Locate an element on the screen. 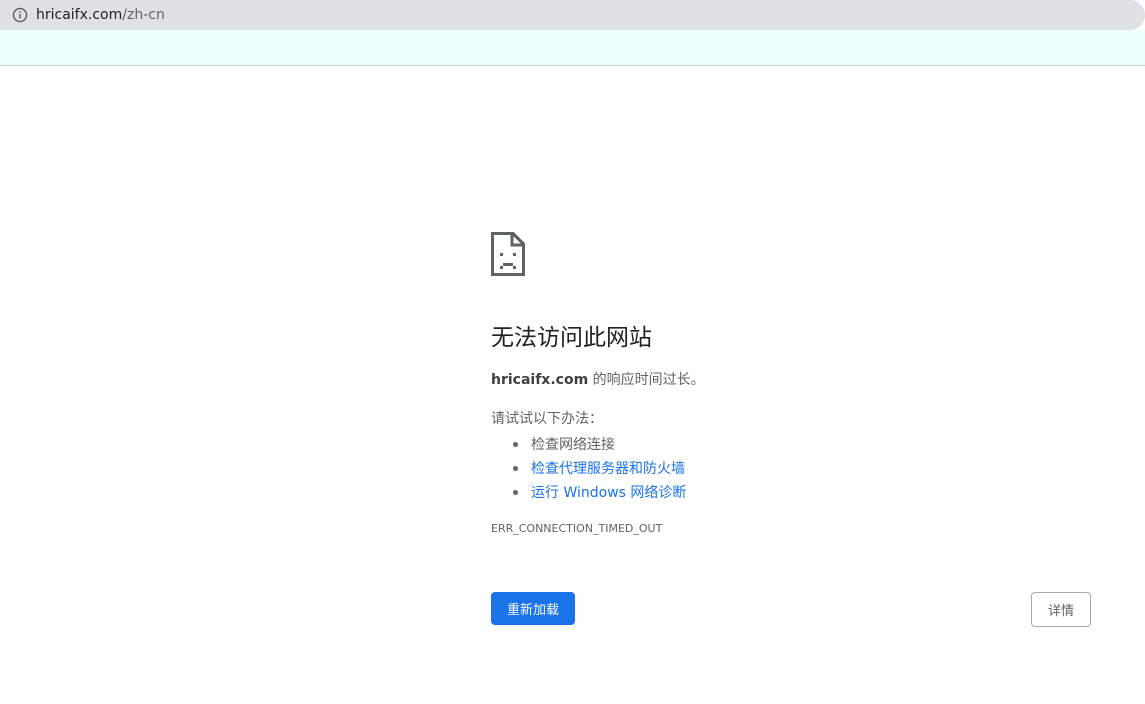 Image resolution: width=1145 pixels, height=704 pixels. suggestion-item: 检查代理服务器和防火墙 is located at coordinates (599, 469).